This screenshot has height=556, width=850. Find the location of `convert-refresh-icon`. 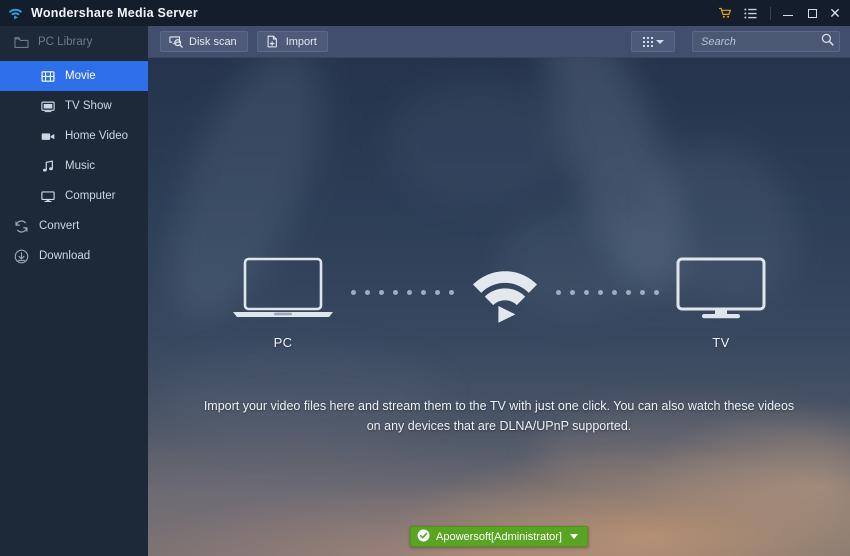

convert-refresh-icon is located at coordinates (21, 226).